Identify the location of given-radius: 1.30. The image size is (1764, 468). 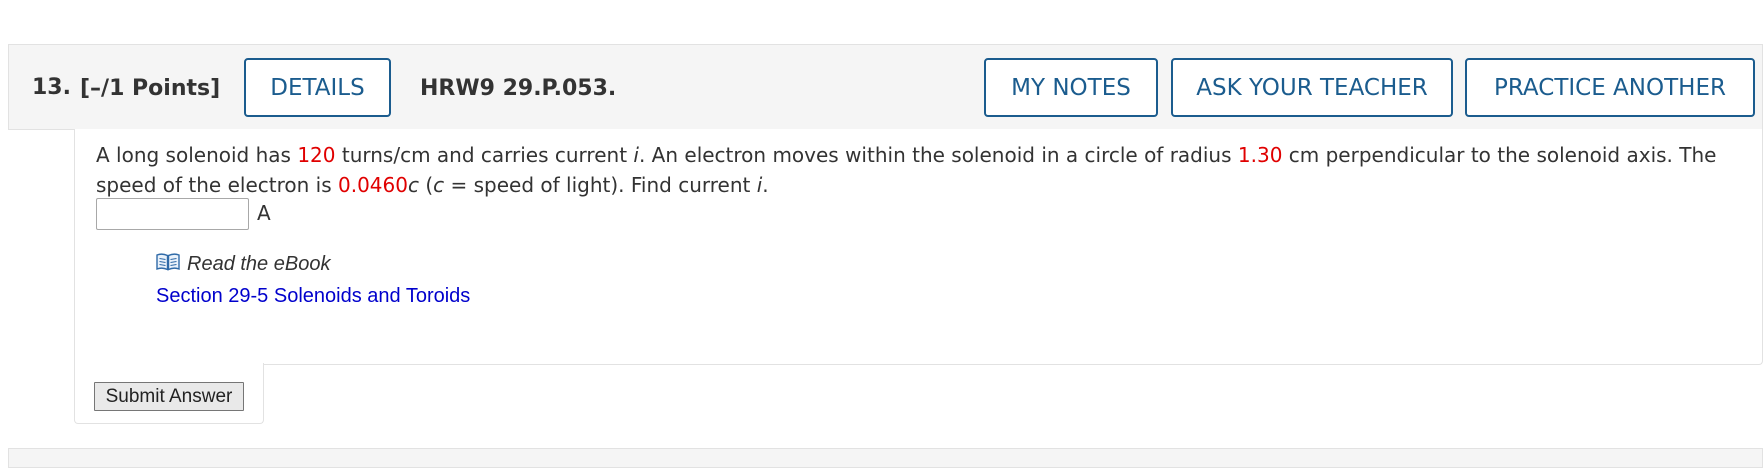
(1260, 155).